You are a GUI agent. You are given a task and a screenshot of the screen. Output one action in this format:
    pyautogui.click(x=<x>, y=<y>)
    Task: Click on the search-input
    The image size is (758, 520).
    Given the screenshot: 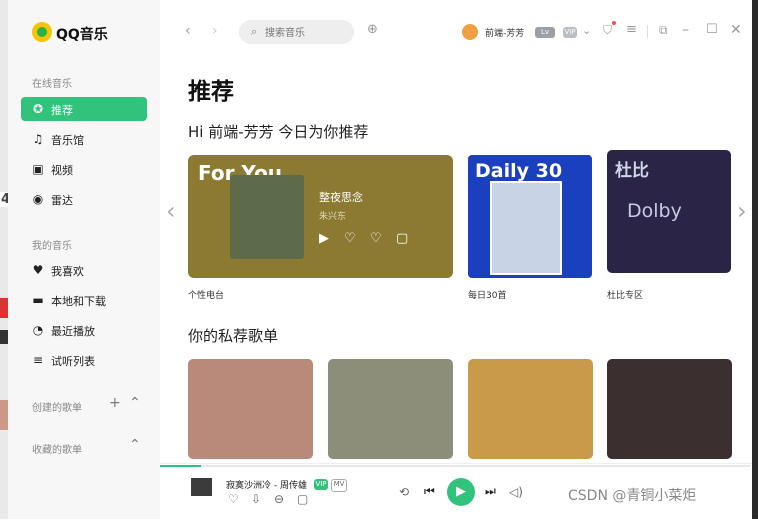 What is the action you would take?
    pyautogui.click(x=307, y=33)
    